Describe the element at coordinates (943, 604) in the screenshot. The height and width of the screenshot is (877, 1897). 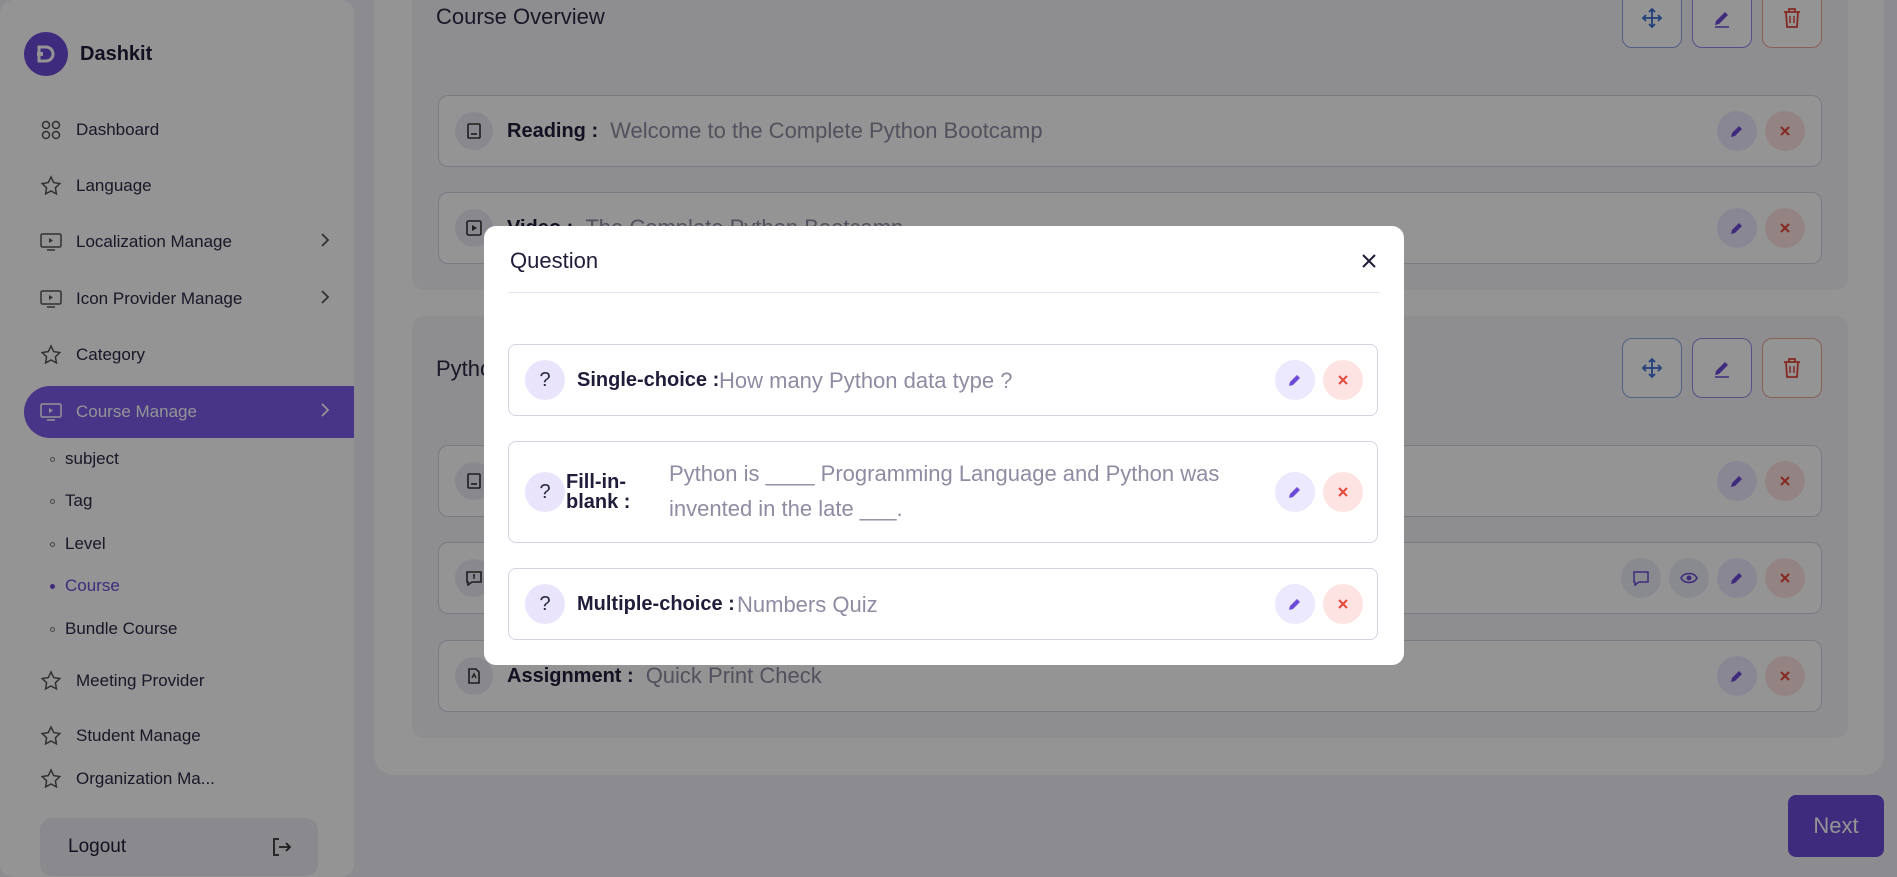
I see `question-row: ? Multiple-choice : Numbers Quiz` at that location.